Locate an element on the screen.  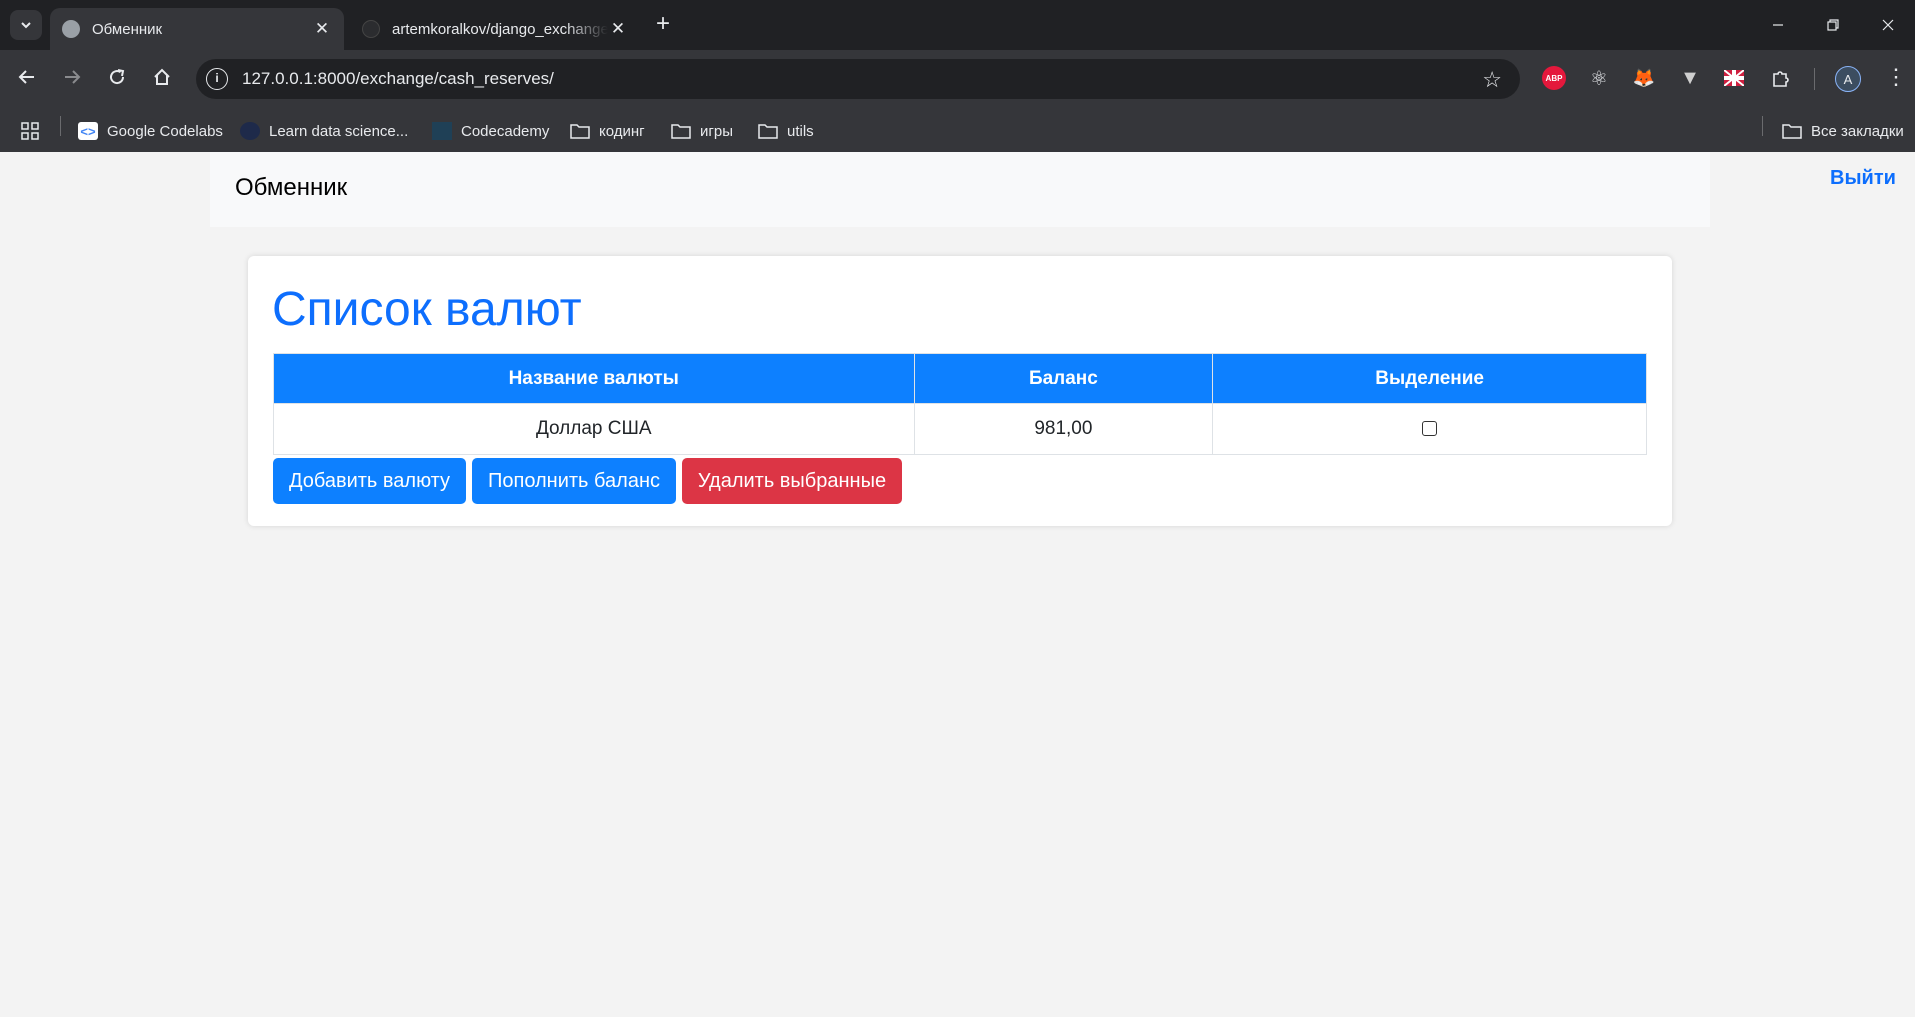
tab-search-button is located at coordinates (26, 25).